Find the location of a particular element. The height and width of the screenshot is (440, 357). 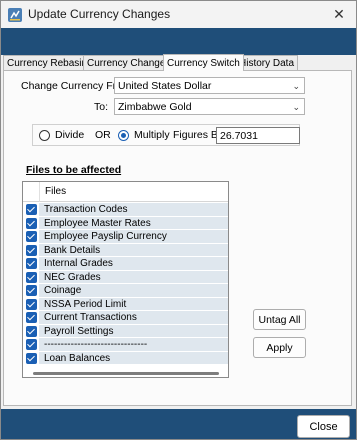

table-row: ------------------------------- is located at coordinates (125, 345).